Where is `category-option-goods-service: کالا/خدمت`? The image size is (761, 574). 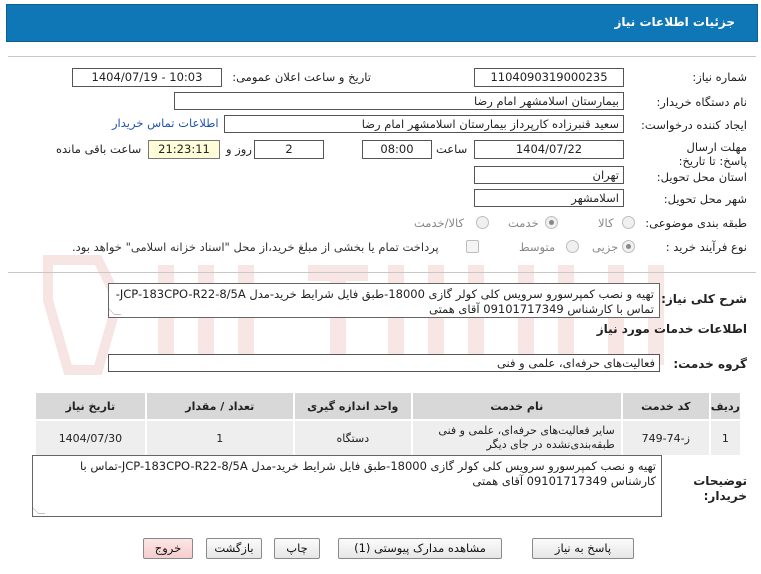 category-option-goods-service: کالا/خدمت is located at coordinates (439, 223).